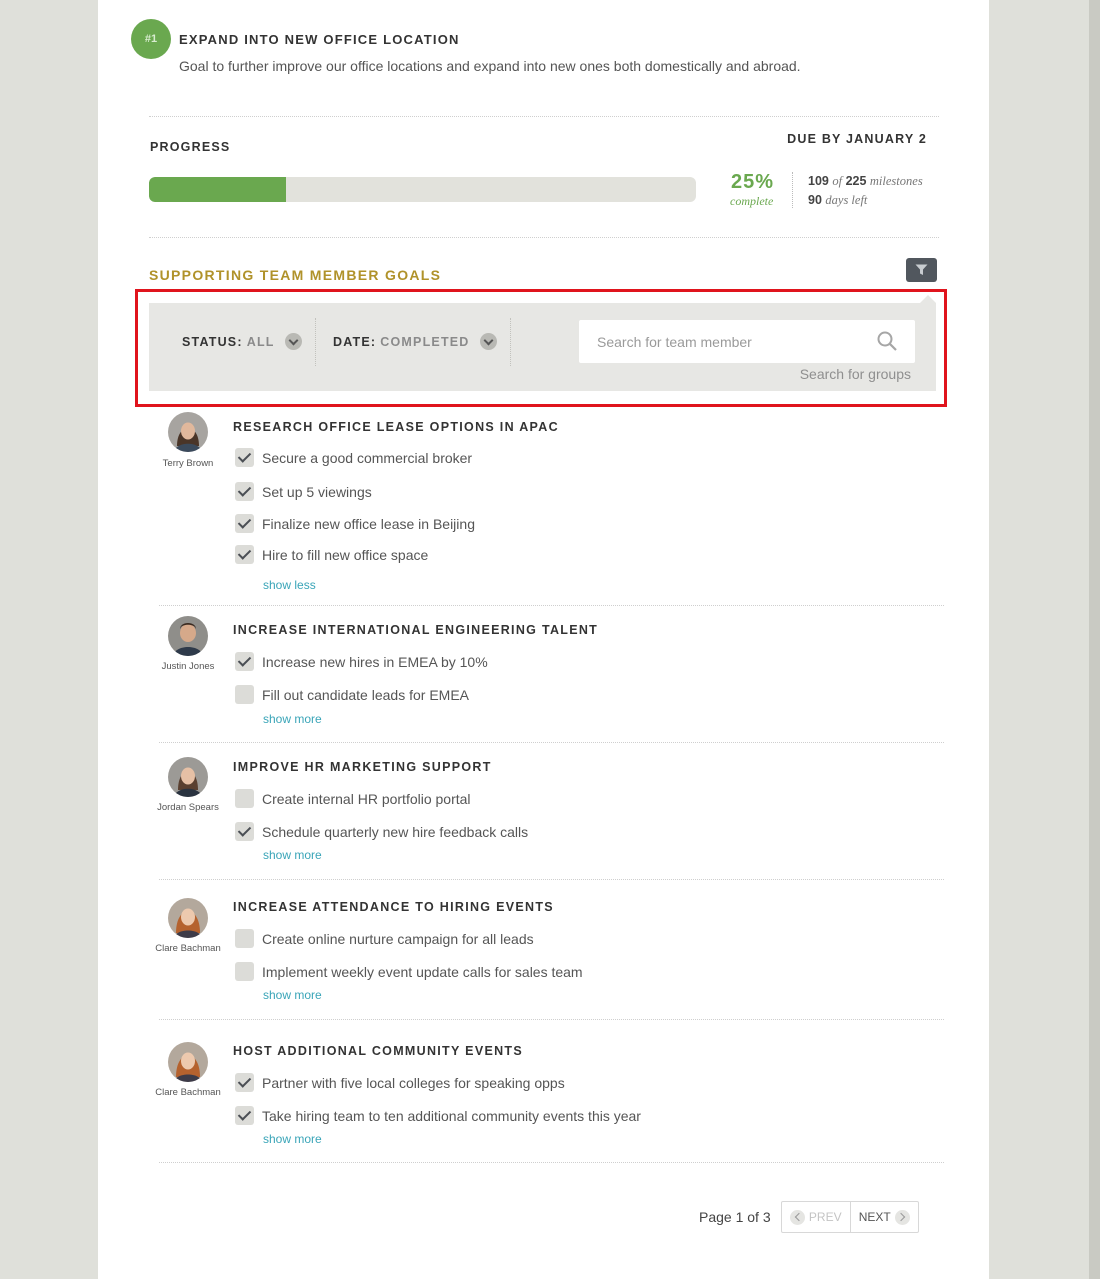  Describe the element at coordinates (317, 491) in the screenshot. I see `task-label: Set up 5 viewings` at that location.